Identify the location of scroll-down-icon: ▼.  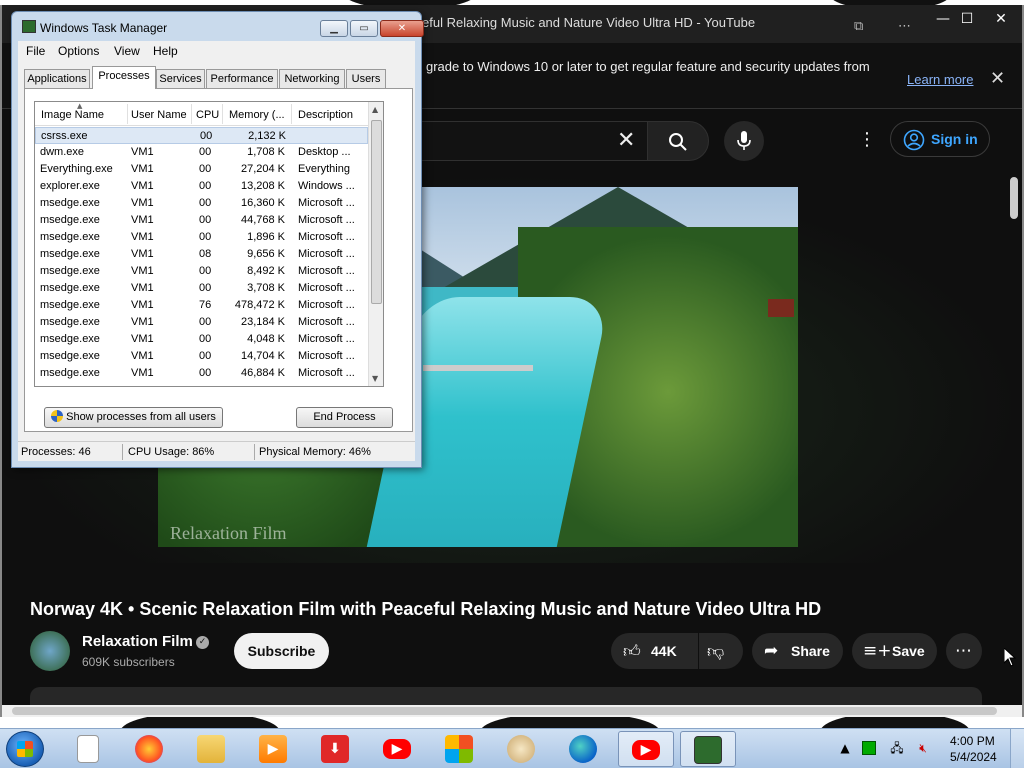
(375, 378).